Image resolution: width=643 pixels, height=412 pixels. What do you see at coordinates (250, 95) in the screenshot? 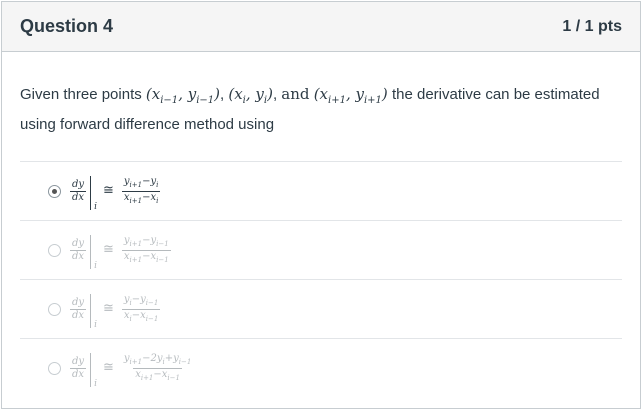
I see `point-2: (xi, yi)` at bounding box center [250, 95].